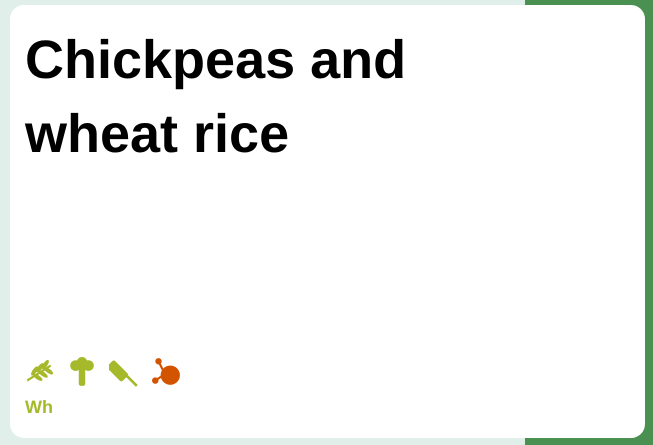  I want to click on ingredient-label: Wh, so click(39, 407).